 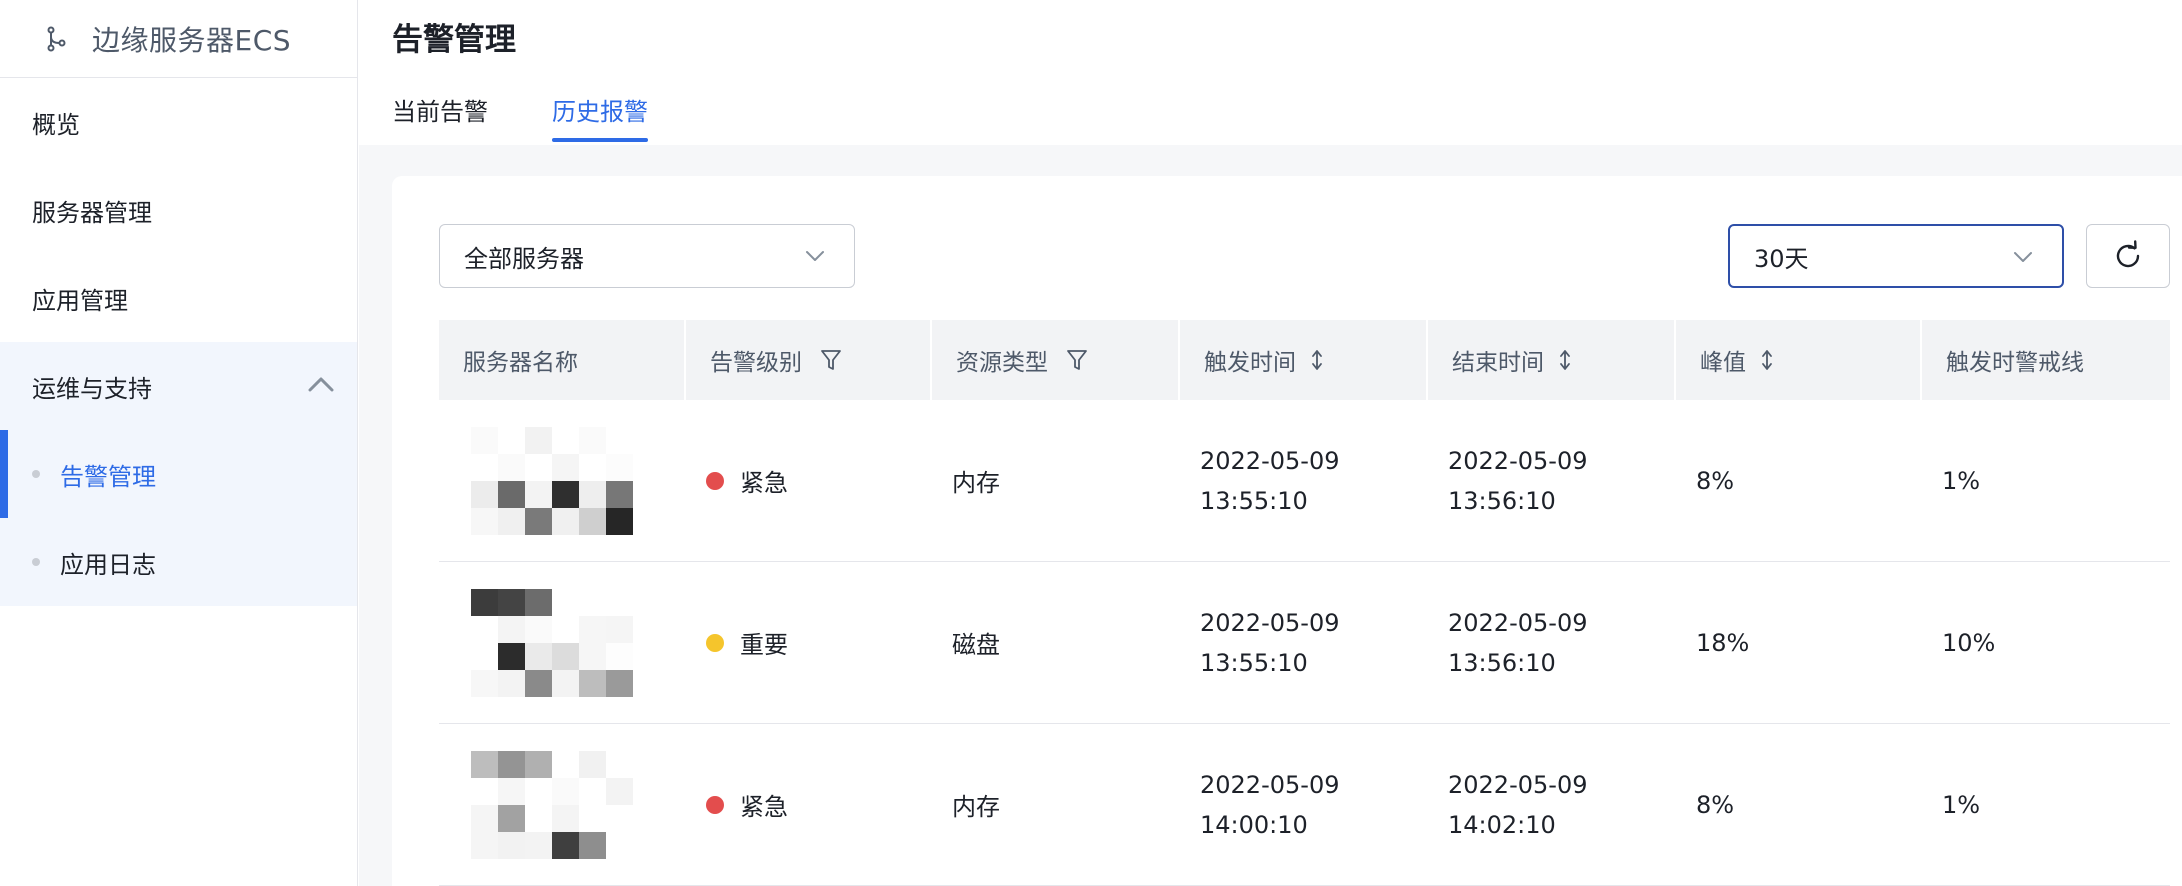 What do you see at coordinates (764, 645) in the screenshot?
I see `level-label: 重要` at bounding box center [764, 645].